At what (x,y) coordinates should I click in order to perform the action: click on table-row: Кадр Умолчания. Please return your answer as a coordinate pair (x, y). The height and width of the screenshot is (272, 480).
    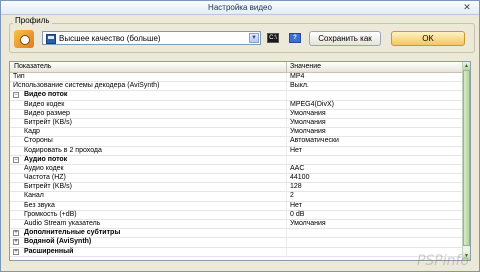
    Looking at the image, I should click on (236, 133).